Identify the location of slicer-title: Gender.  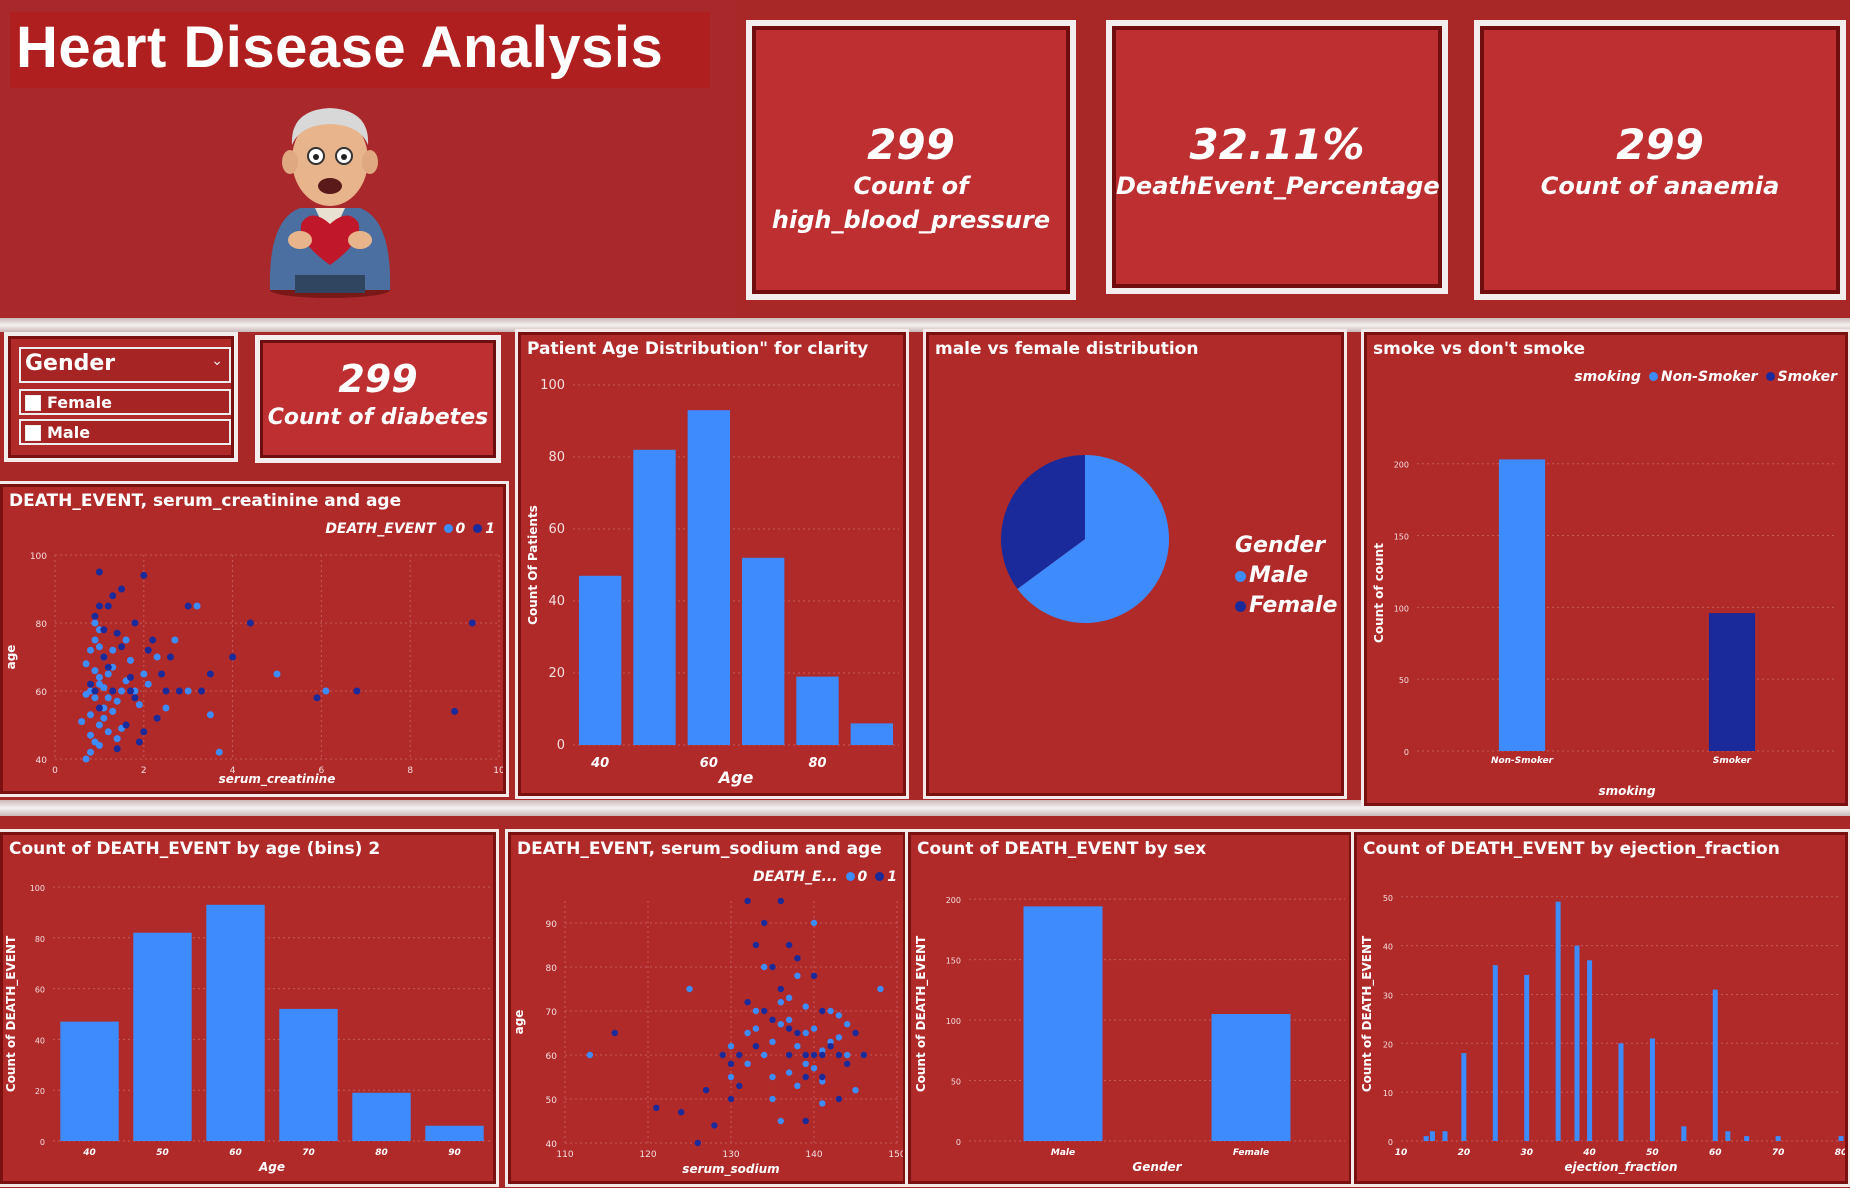
(70, 363).